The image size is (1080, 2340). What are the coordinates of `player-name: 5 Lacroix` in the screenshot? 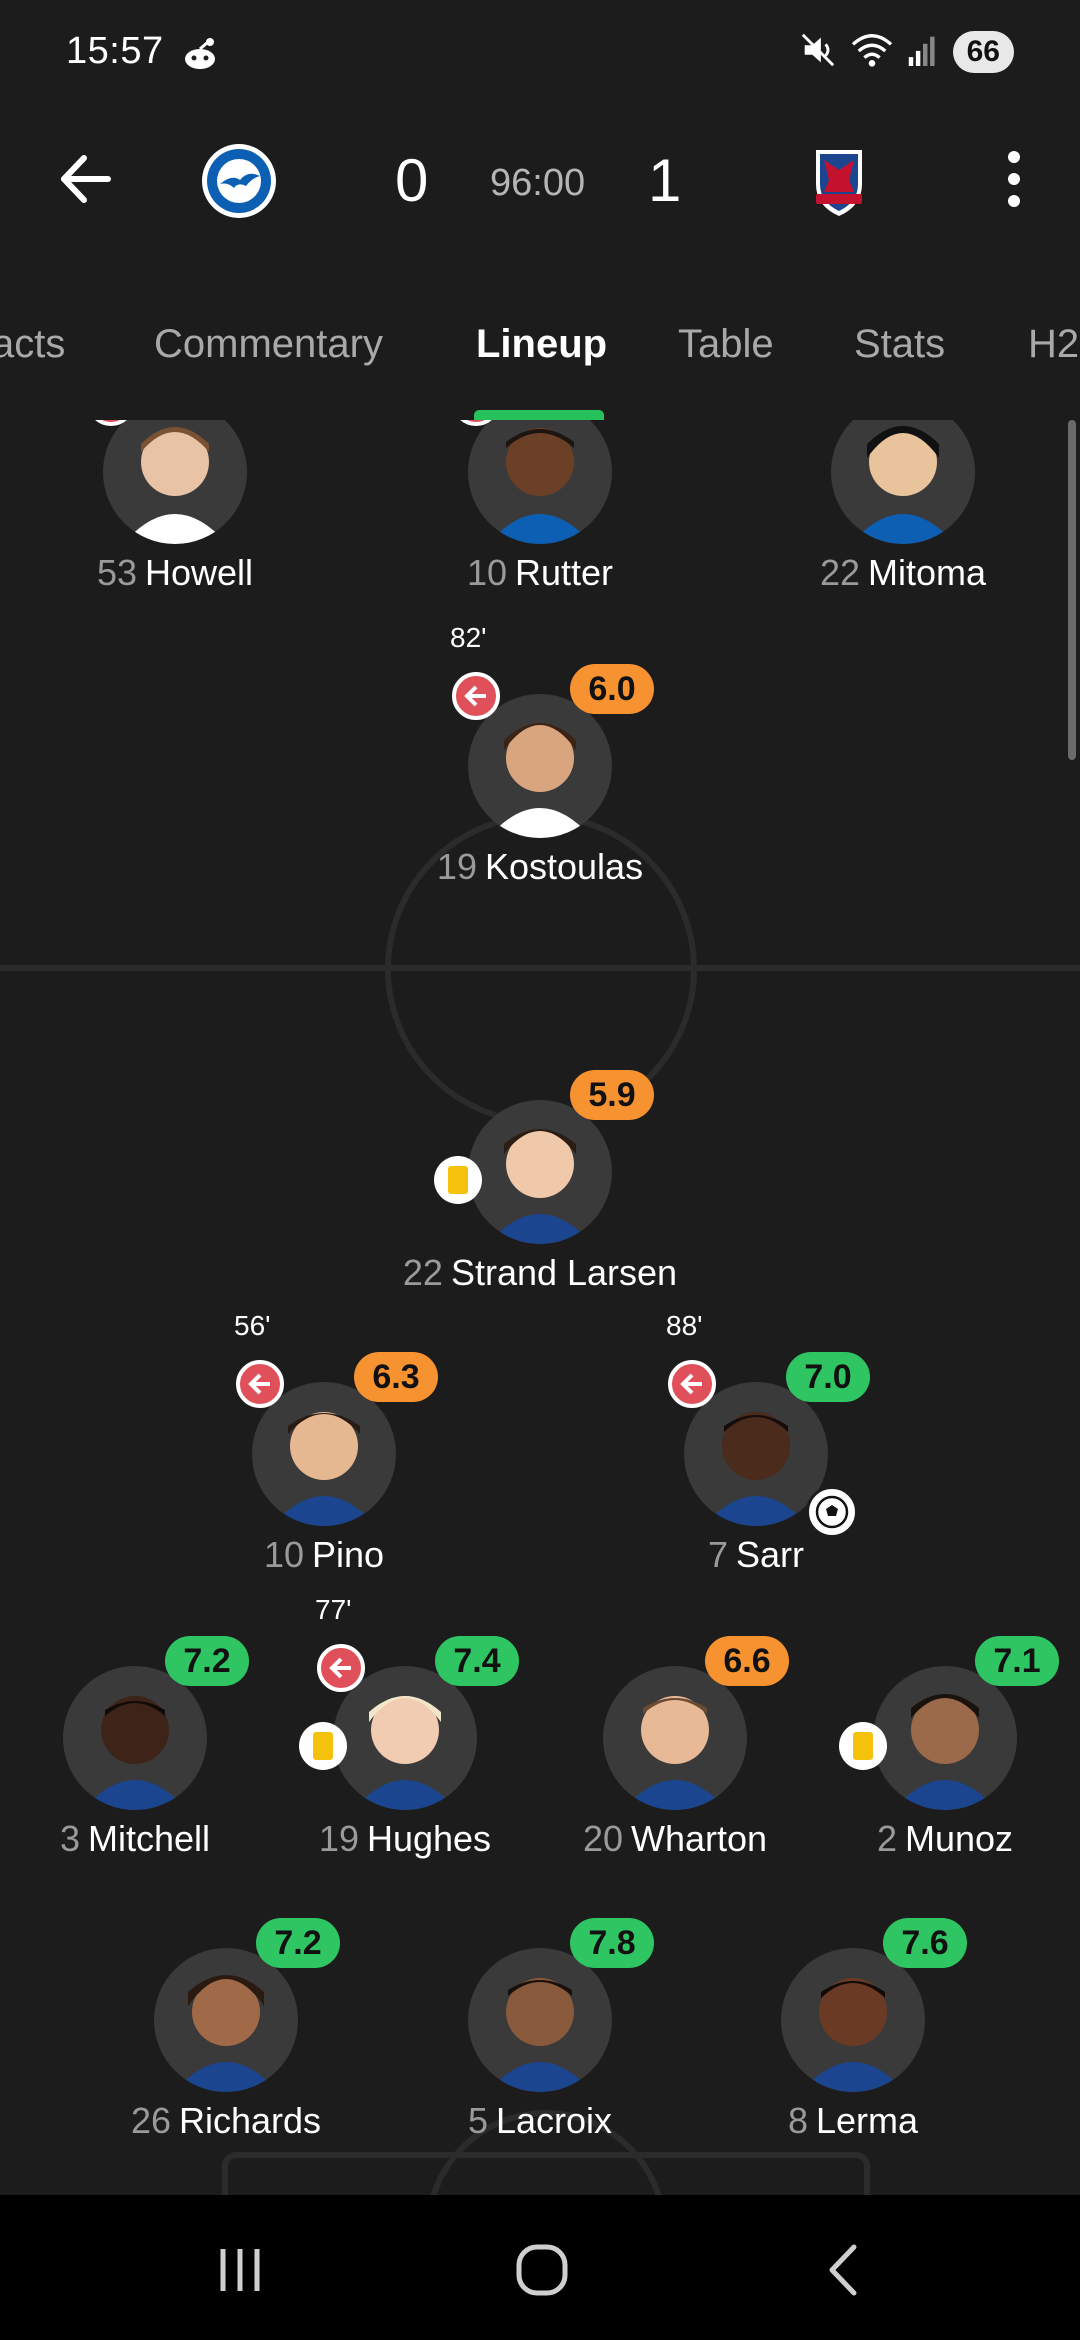 It's located at (540, 2120).